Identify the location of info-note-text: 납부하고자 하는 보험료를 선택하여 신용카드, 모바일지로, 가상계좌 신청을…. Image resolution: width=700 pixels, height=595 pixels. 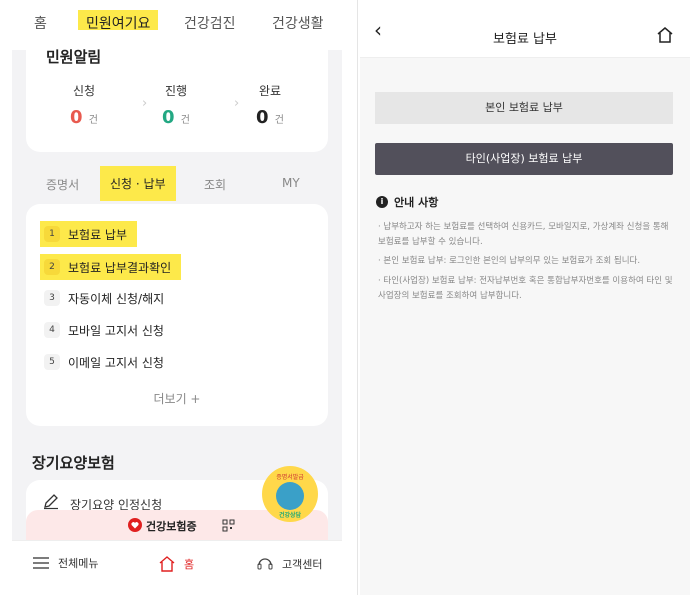
(523, 234).